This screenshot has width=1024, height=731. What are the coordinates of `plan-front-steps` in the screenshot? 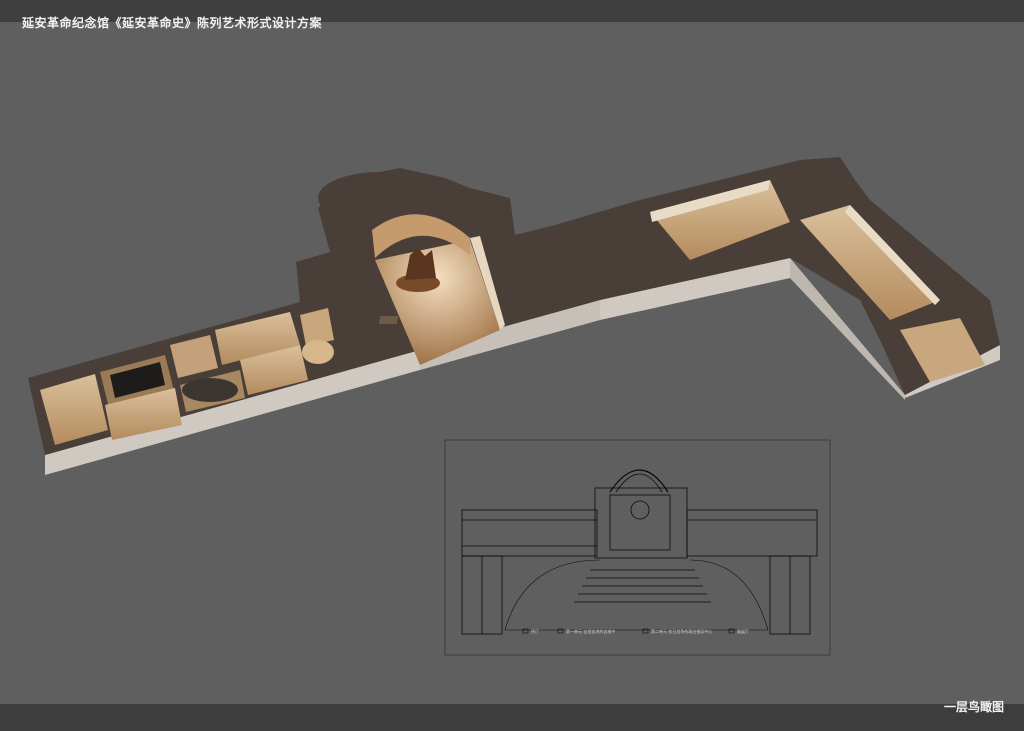 It's located at (642, 586).